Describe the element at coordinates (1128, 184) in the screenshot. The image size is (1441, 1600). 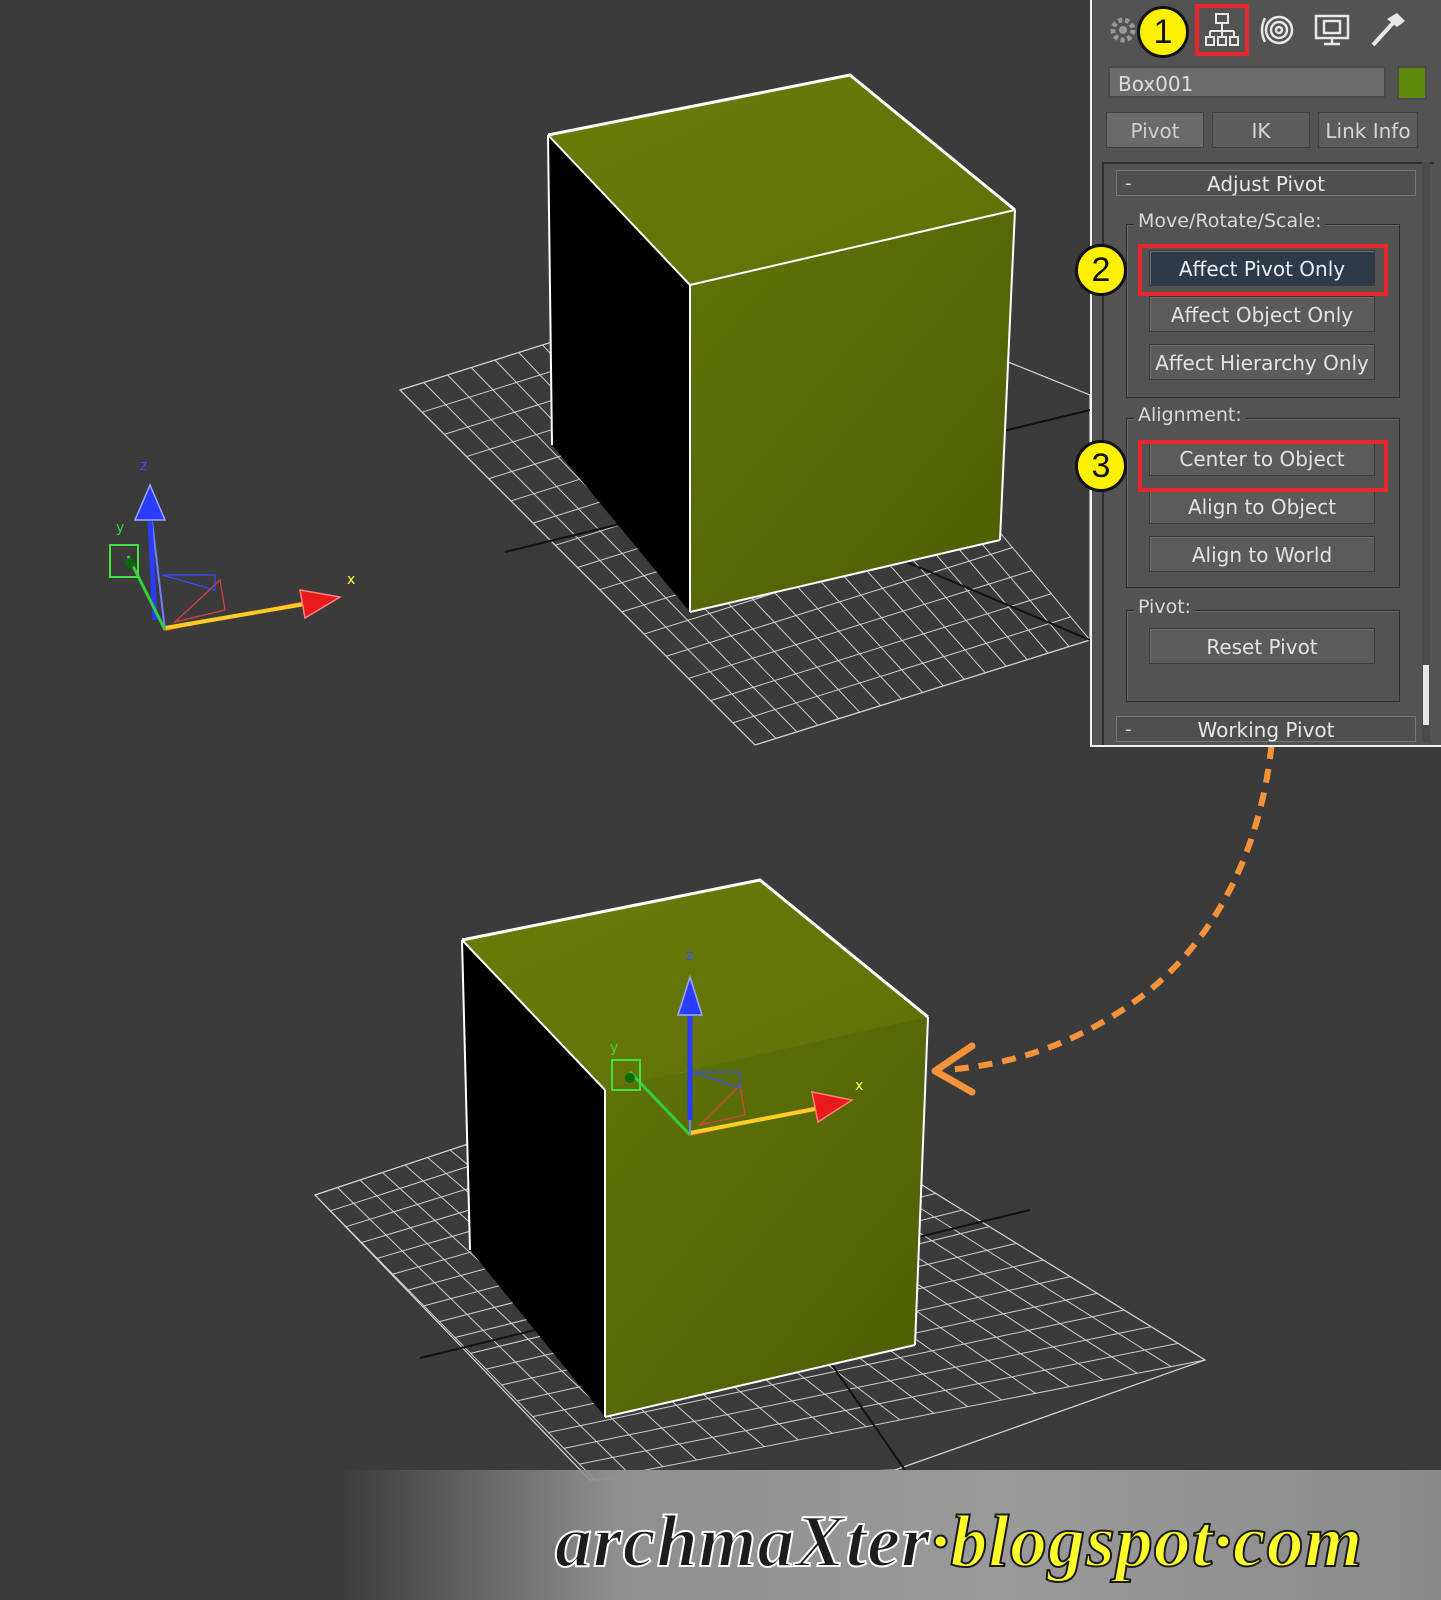
I see `collapse-toggle: -` at that location.